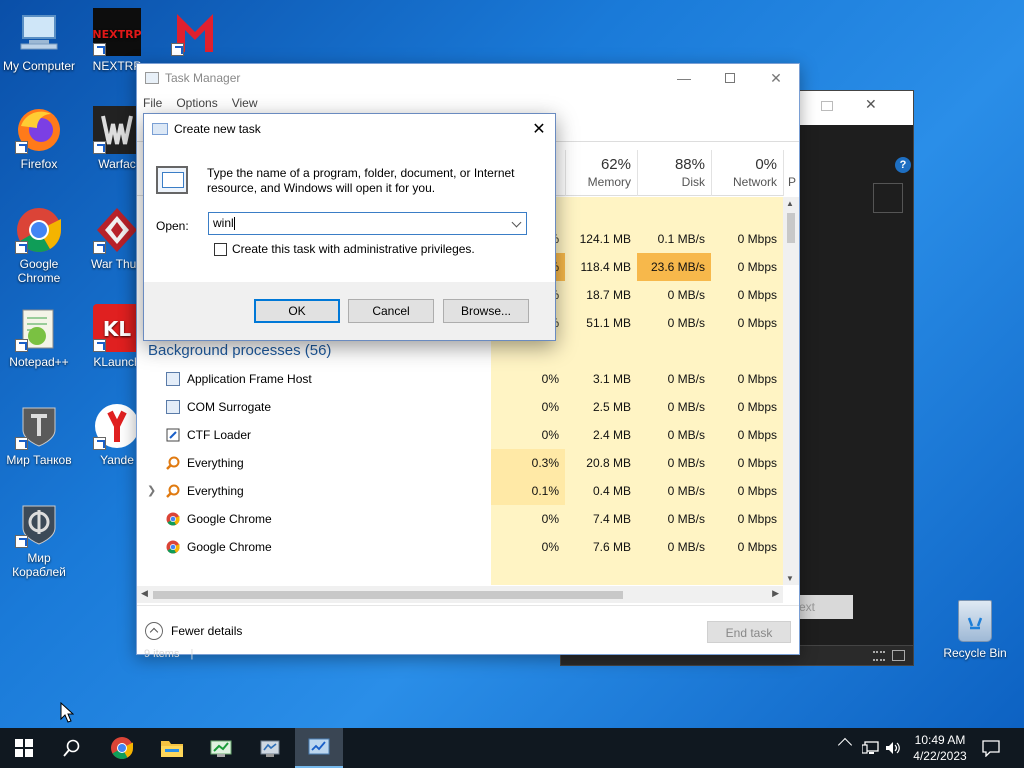 This screenshot has height=768, width=1024. I want to click on tray-chevron-up-icon, so click(845, 745).